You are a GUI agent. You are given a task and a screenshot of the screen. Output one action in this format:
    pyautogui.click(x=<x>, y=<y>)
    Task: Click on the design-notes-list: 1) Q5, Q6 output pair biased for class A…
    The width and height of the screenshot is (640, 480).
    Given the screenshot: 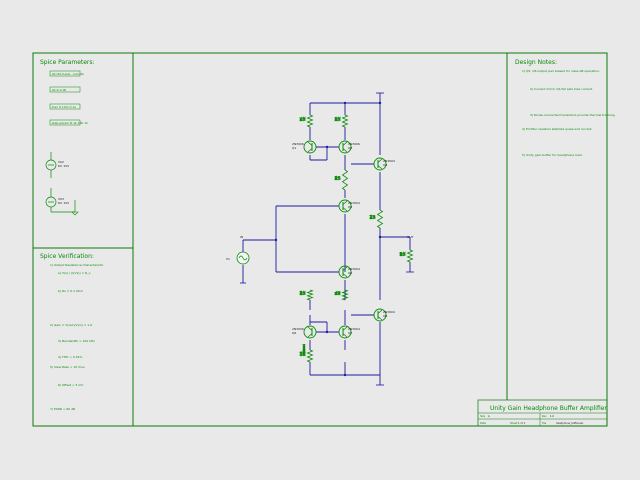 What is the action you would take?
    pyautogui.click(x=569, y=113)
    